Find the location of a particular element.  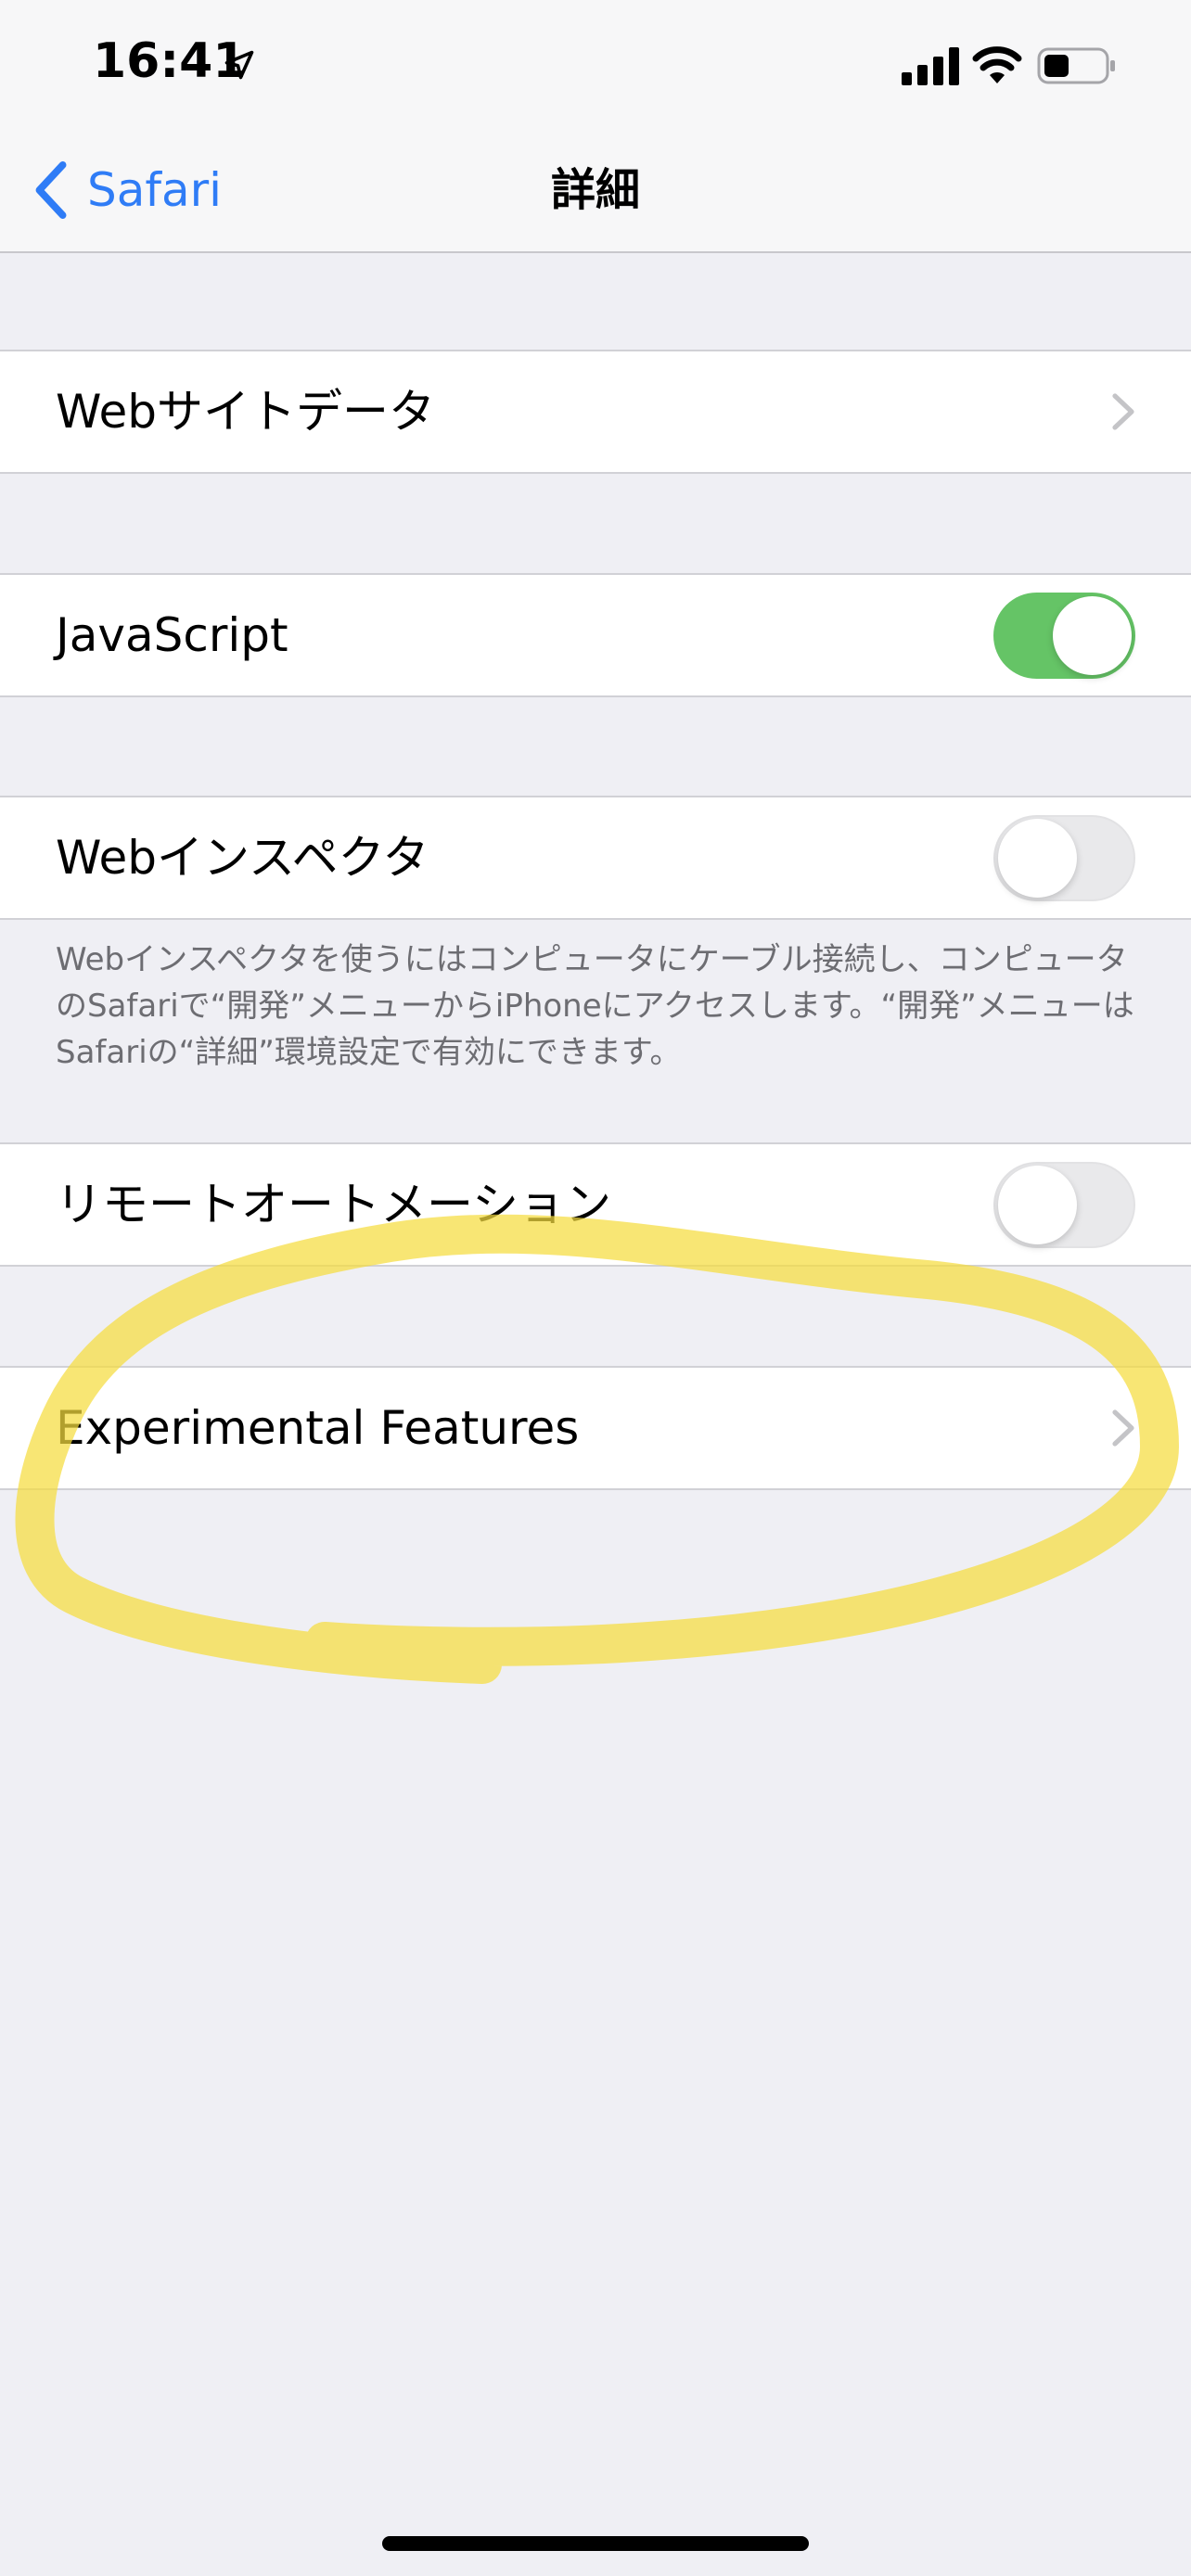

web-inspector-toggle is located at coordinates (1064, 858).